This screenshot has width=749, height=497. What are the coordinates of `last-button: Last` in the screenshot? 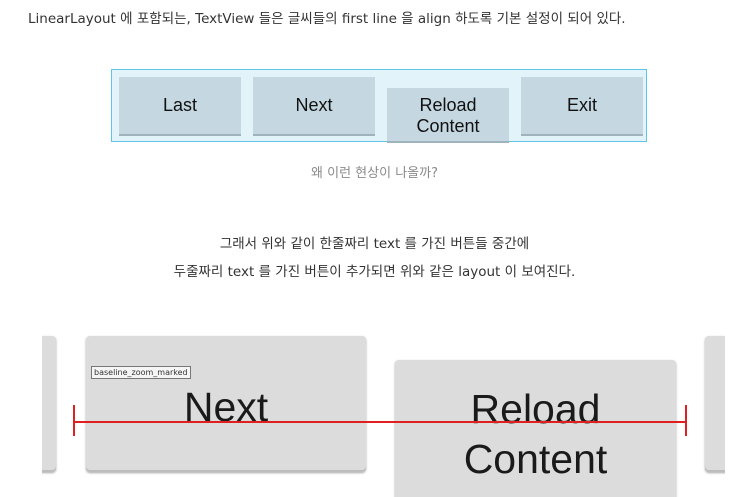 It's located at (180, 106).